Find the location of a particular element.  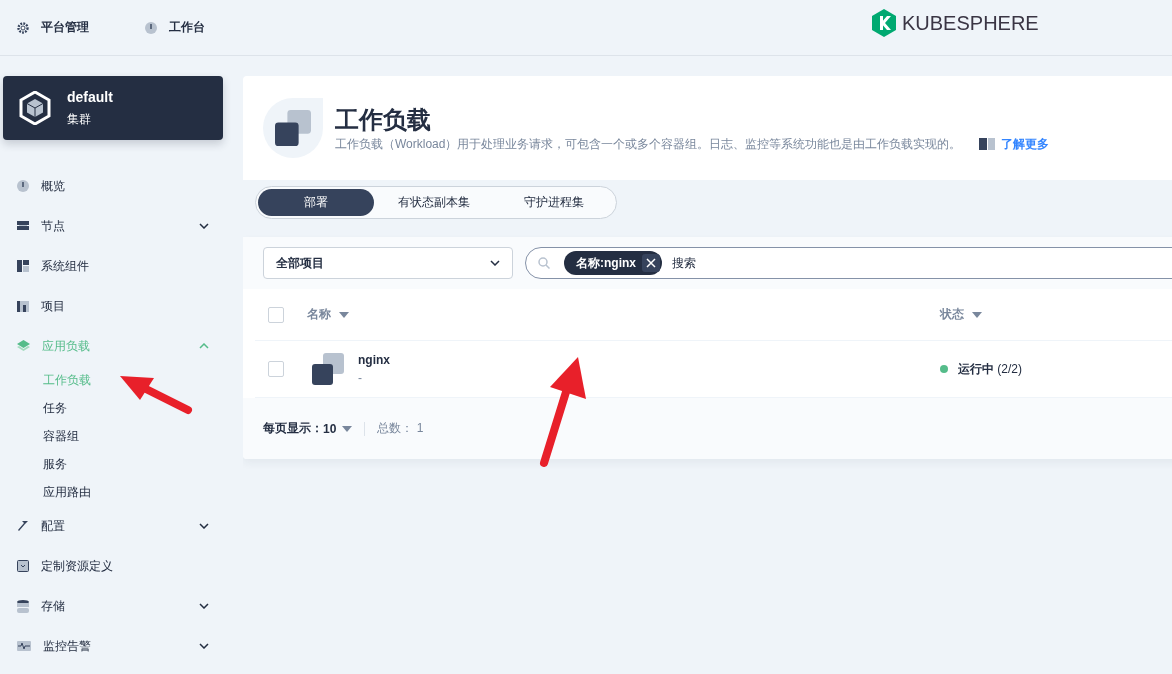

chevron-up-icon is located at coordinates (204, 346).